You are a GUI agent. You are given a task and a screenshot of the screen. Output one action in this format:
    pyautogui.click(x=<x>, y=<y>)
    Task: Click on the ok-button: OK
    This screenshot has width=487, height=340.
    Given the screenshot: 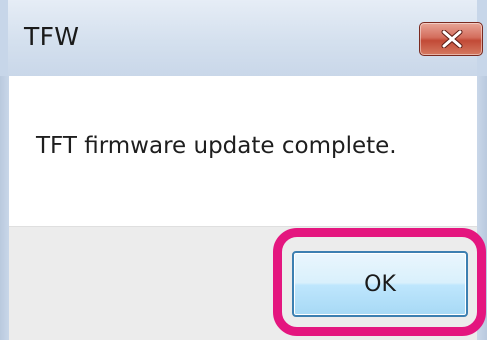 What is the action you would take?
    pyautogui.click(x=380, y=284)
    